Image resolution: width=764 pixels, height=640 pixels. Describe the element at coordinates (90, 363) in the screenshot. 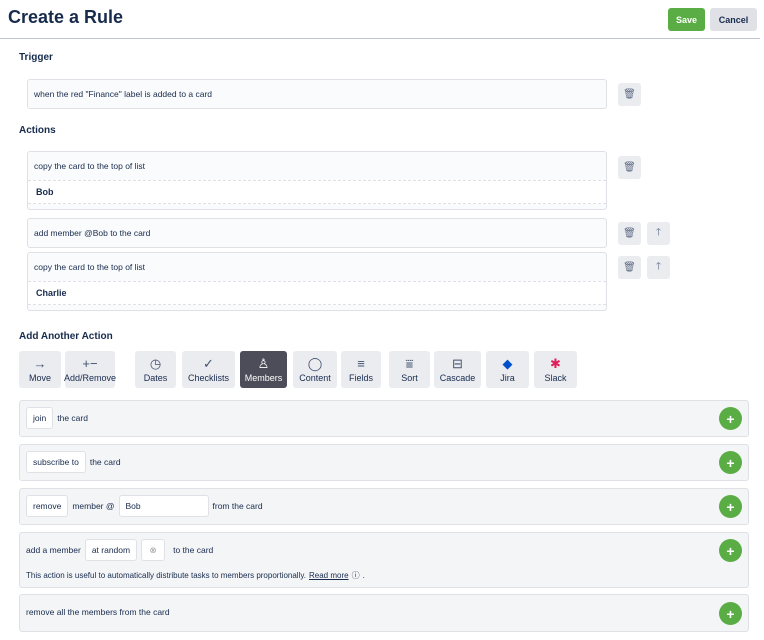

I see `plus-minus-icon: +−` at that location.